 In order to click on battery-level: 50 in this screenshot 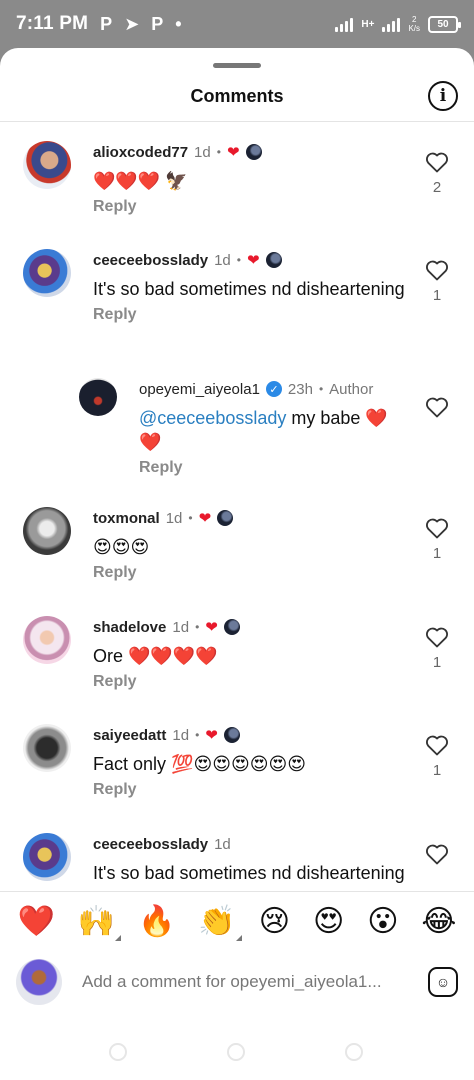, I will do `click(443, 24)`.